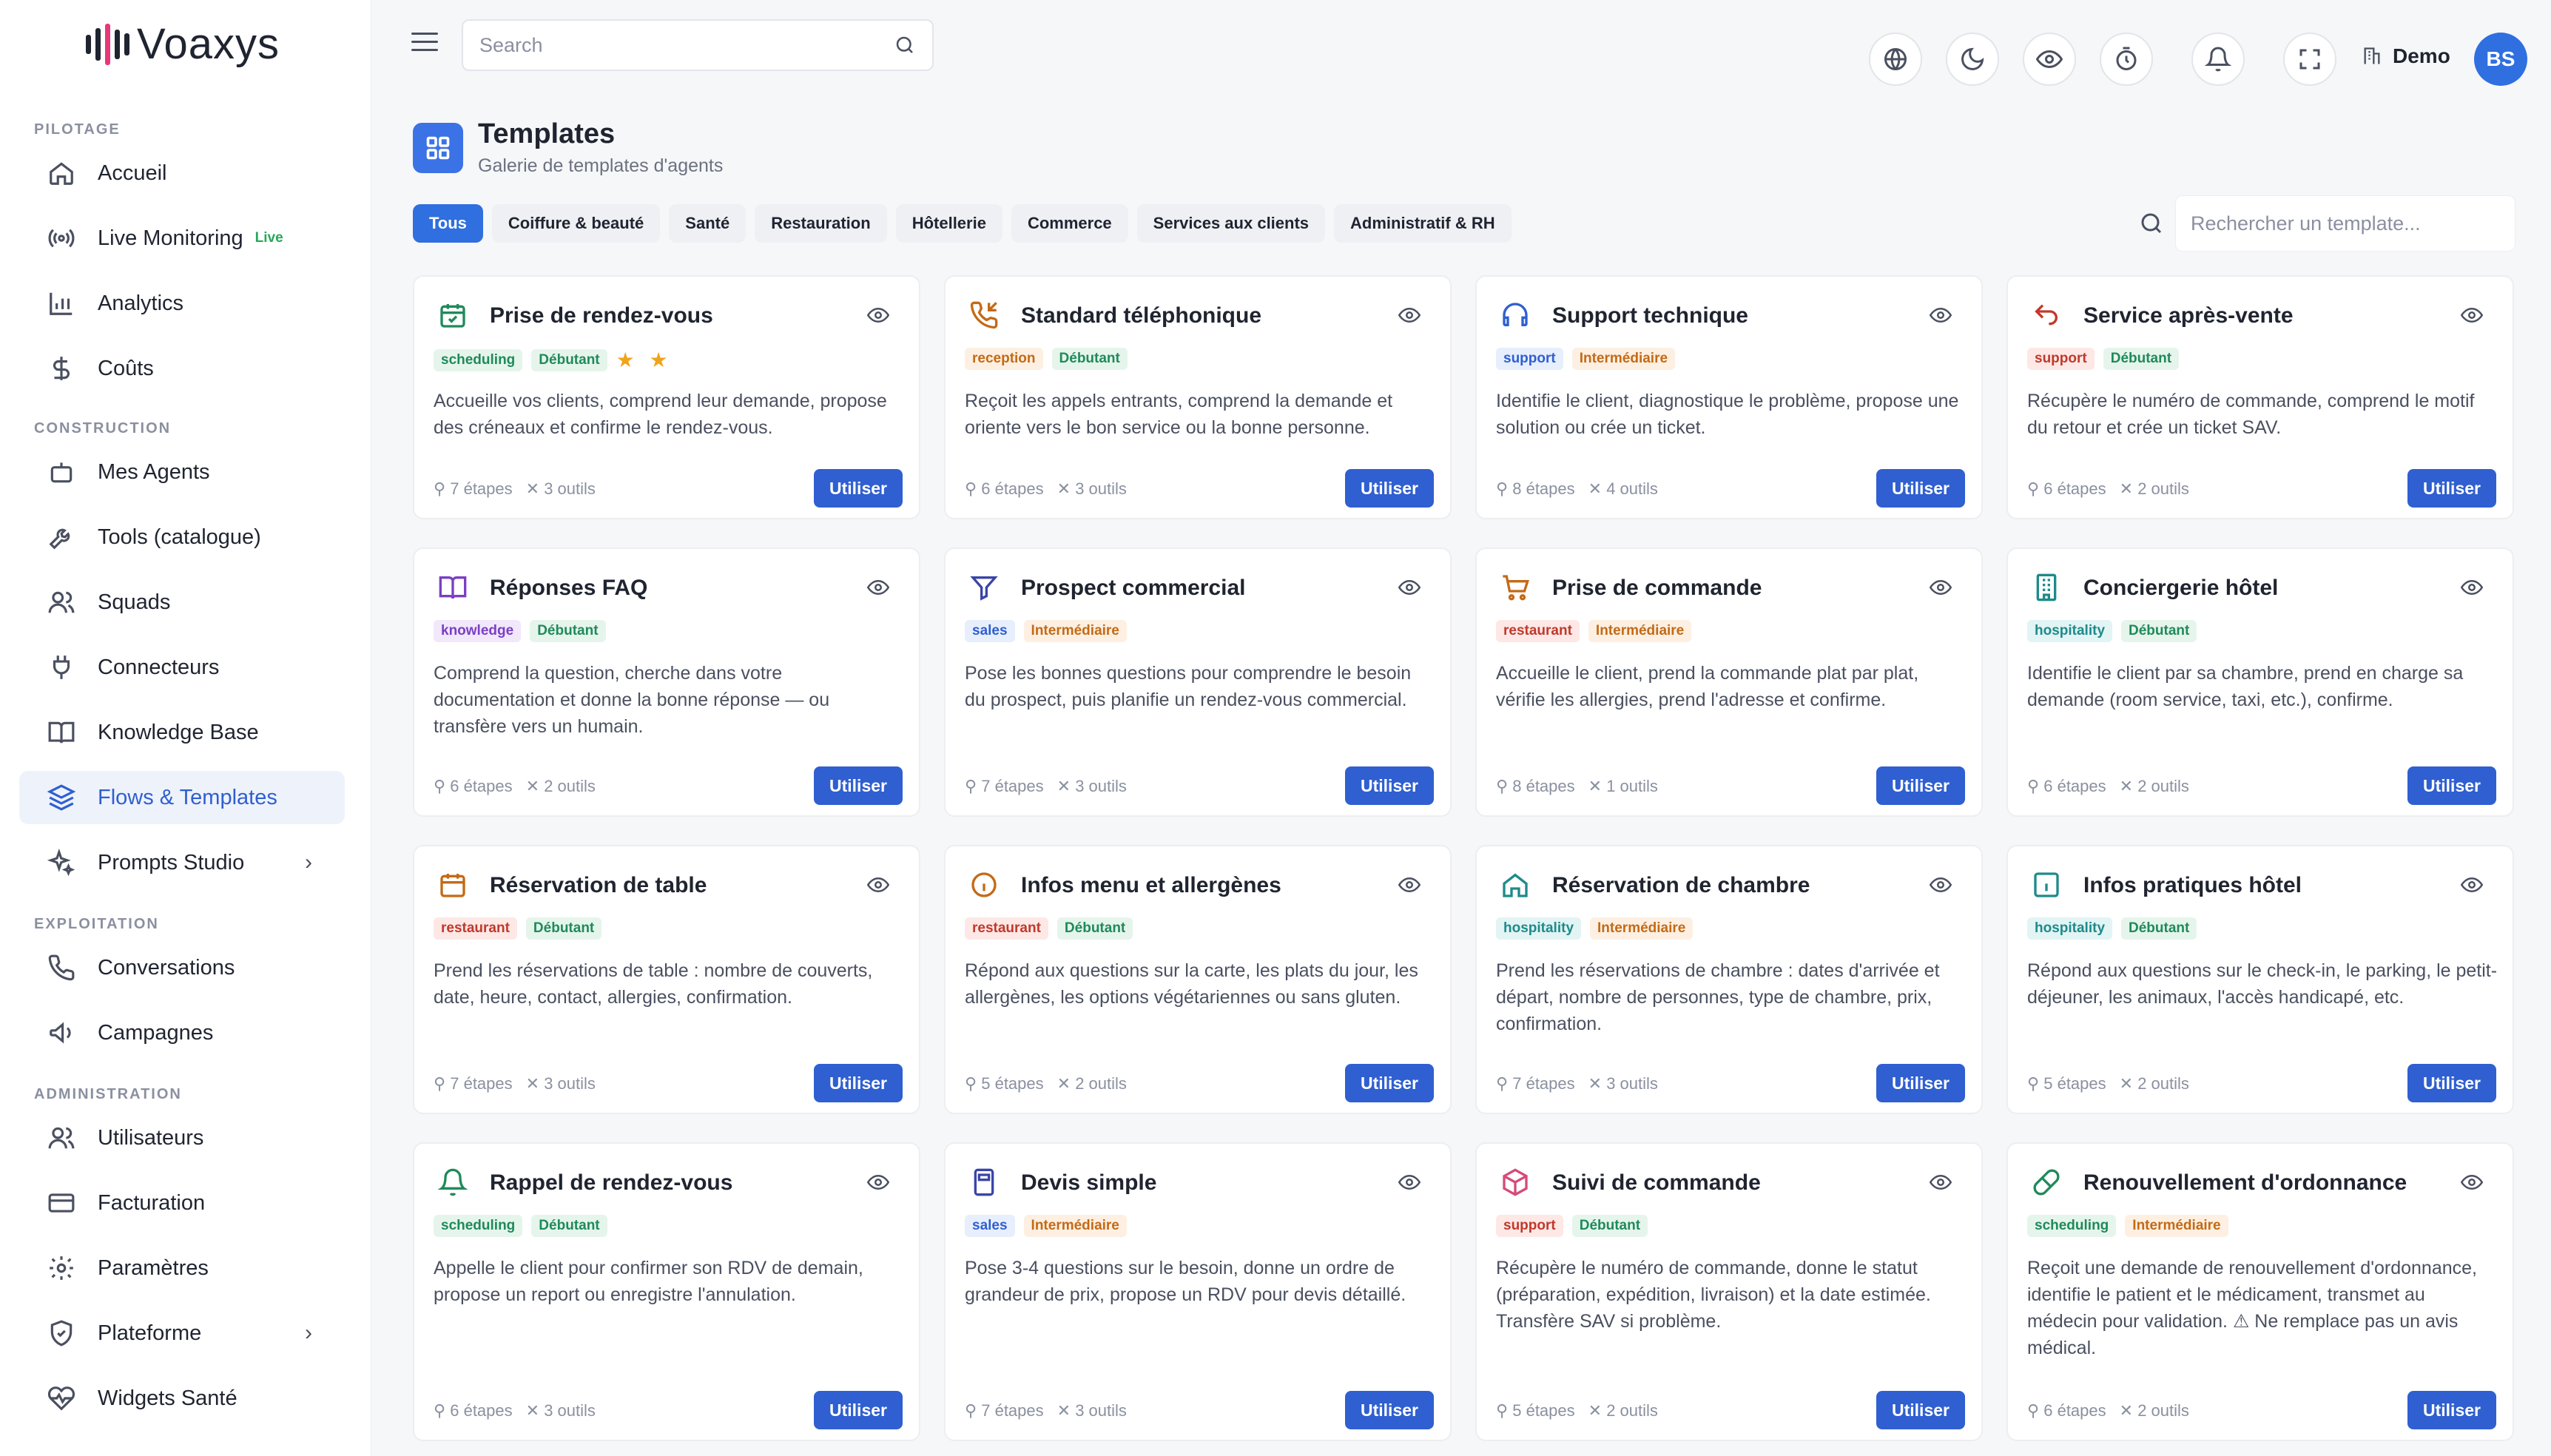 Image resolution: width=2551 pixels, height=1456 pixels. What do you see at coordinates (152, 1202) in the screenshot?
I see `sidebar-item-label: Facturation` at bounding box center [152, 1202].